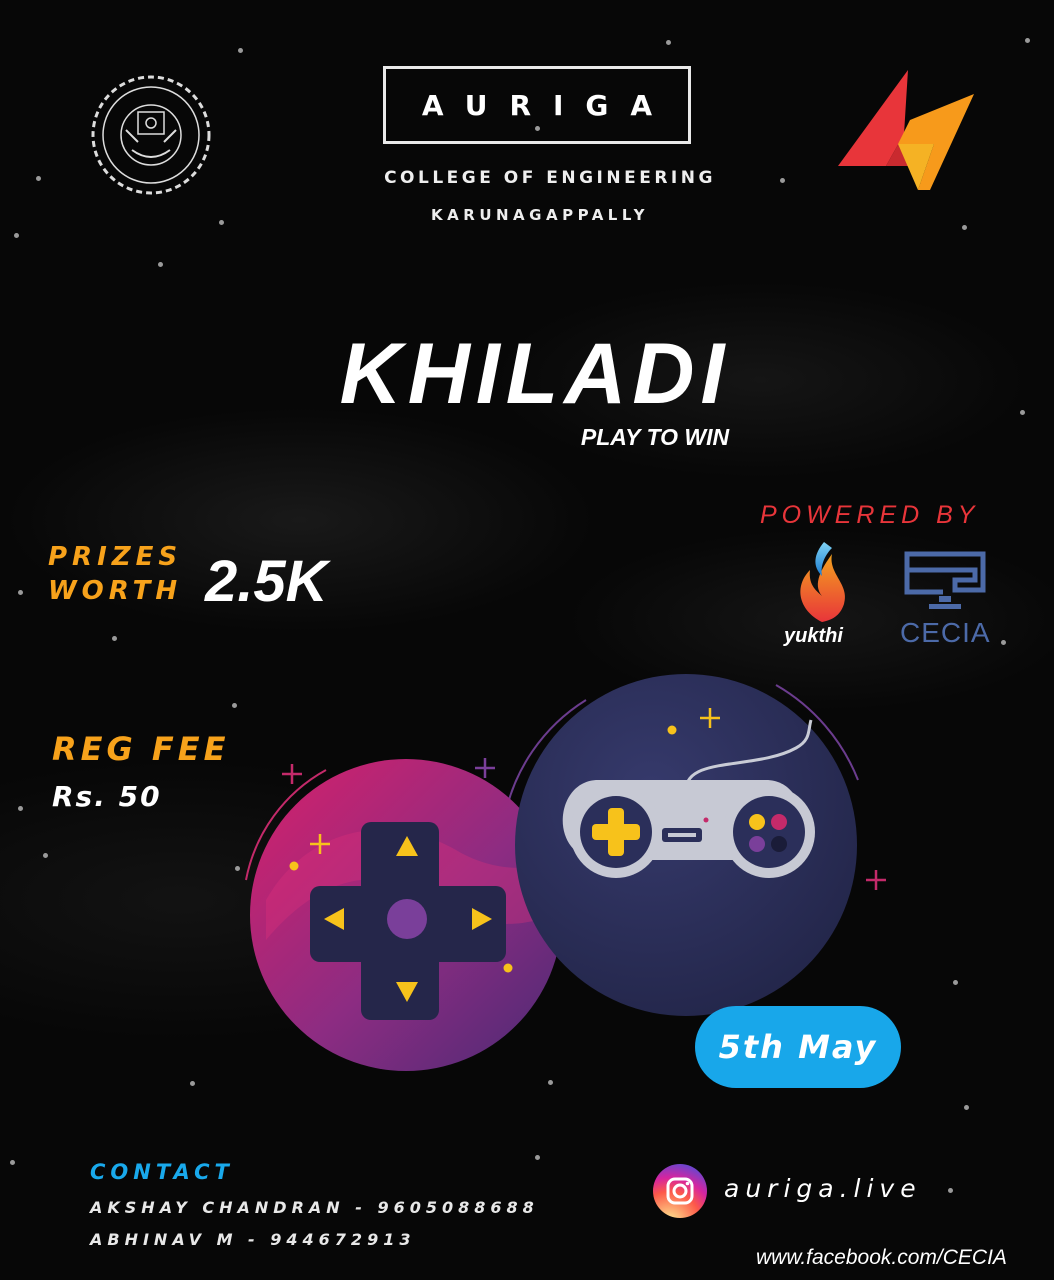  I want to click on event-date: 5th May, so click(798, 1047).